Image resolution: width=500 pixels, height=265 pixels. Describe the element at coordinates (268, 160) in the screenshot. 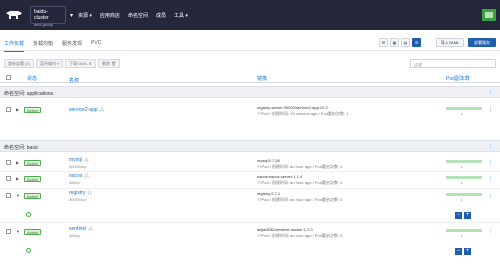

I see `image-name: mysql:5.7.28` at that location.